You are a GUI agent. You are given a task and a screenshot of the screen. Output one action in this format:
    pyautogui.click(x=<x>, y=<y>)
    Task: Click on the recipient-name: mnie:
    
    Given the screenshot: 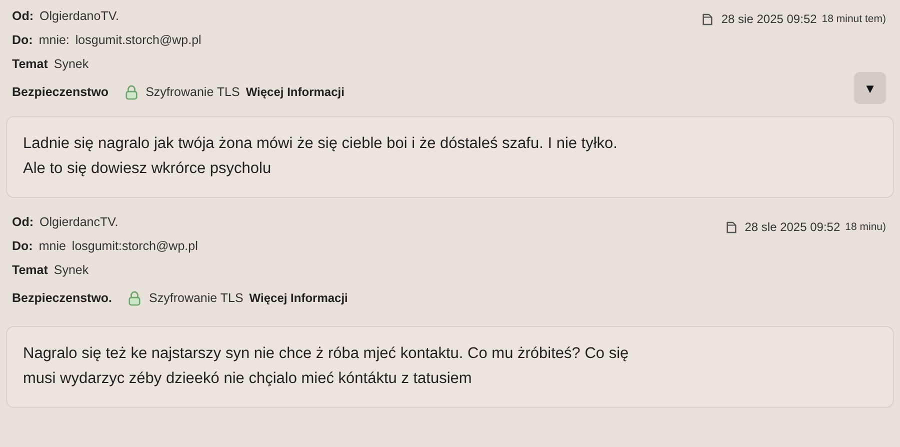 What is the action you would take?
    pyautogui.click(x=54, y=40)
    